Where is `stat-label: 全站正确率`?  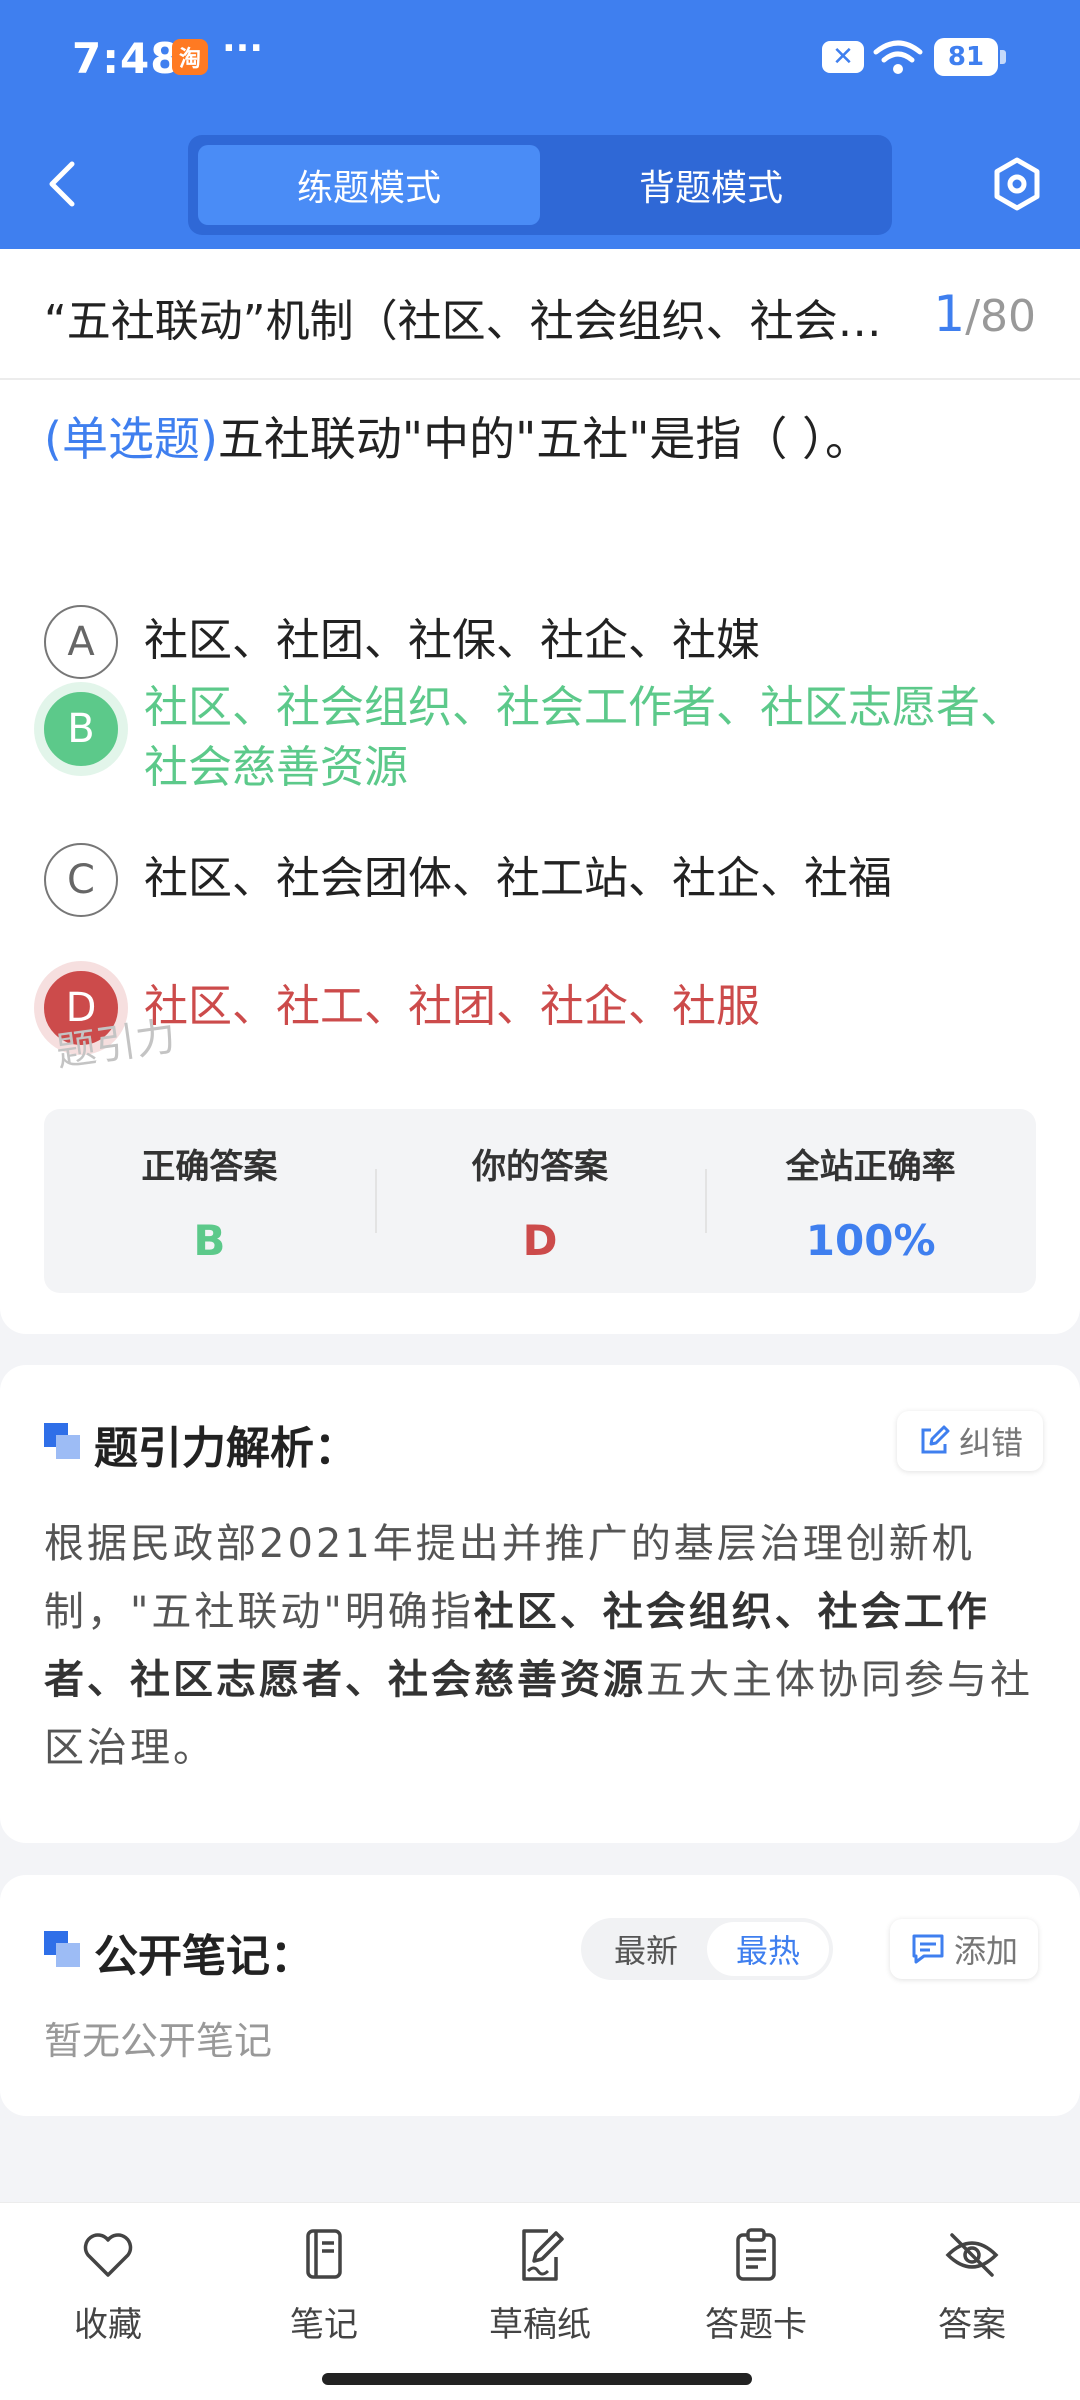
stat-label: 全站正确率 is located at coordinates (870, 1167).